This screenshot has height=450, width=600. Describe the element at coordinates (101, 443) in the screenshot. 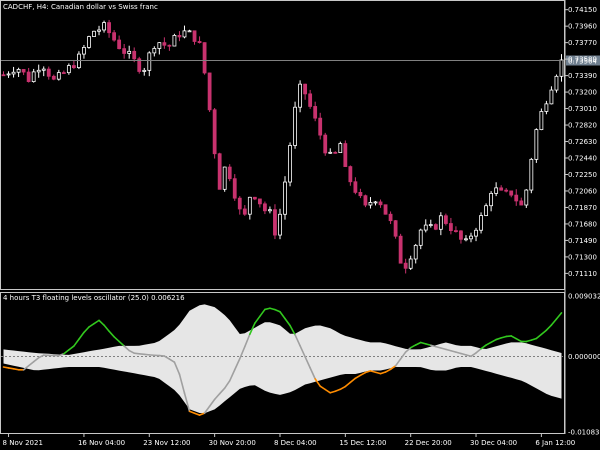

I see `time-tick-label: 16 Nov 04:00` at that location.